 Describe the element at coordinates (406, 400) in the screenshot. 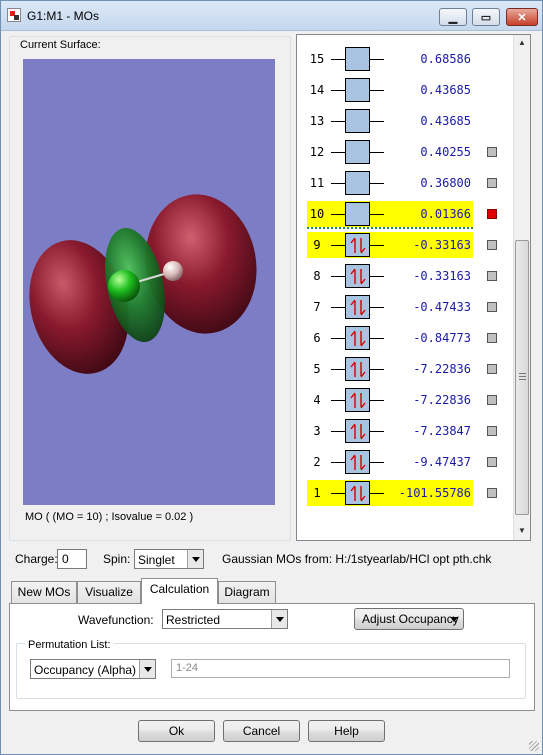

I see `orbital-row: 4 -7.22836` at that location.